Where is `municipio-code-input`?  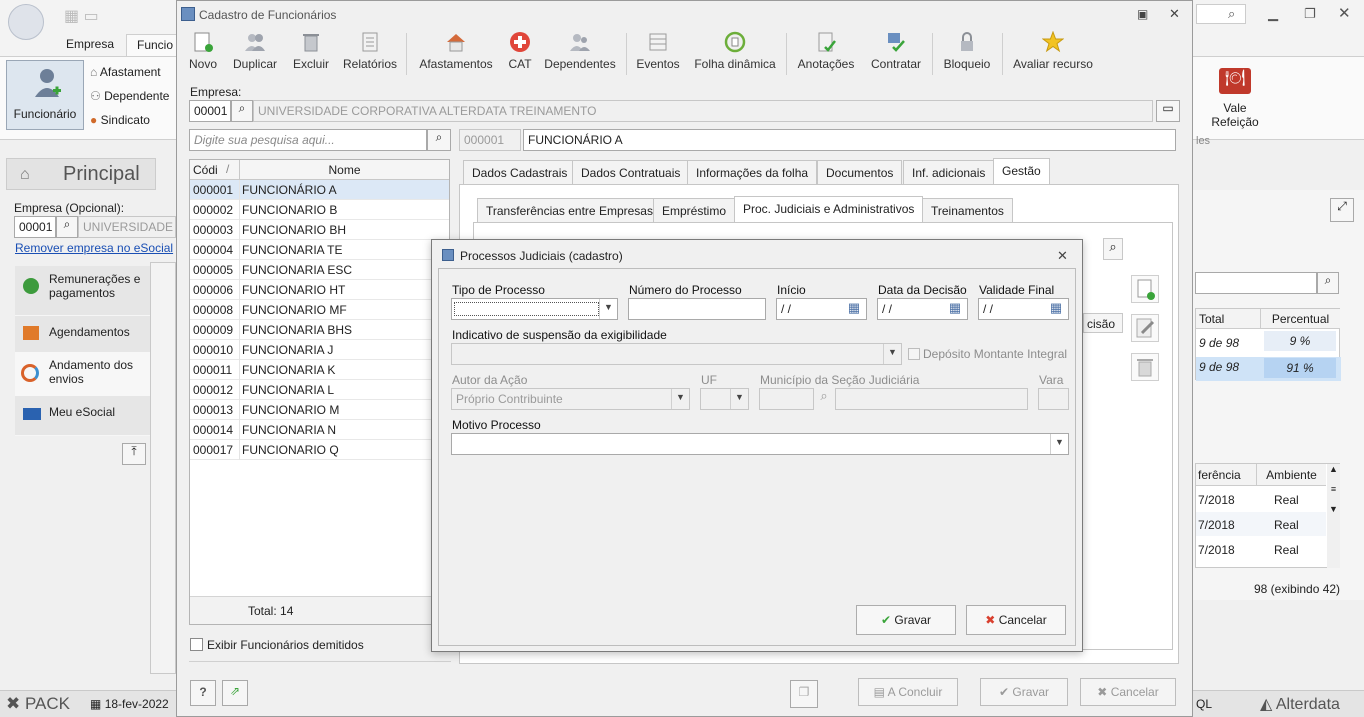 municipio-code-input is located at coordinates (786, 399).